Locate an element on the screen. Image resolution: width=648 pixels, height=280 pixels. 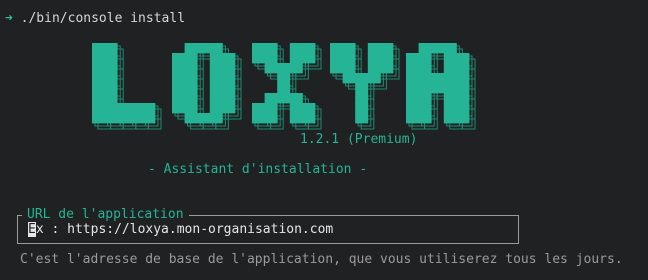
app-url-input: Ex : https://loxya.mon-organisation.com is located at coordinates (180, 229).